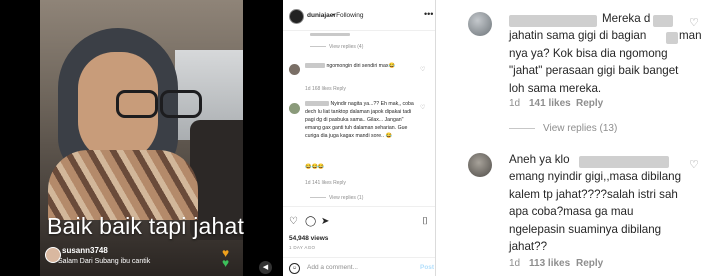 Image resolution: width=720 pixels, height=277 pixels. Describe the element at coordinates (310, 222) in the screenshot. I see `comment-icon: ◯` at that location.